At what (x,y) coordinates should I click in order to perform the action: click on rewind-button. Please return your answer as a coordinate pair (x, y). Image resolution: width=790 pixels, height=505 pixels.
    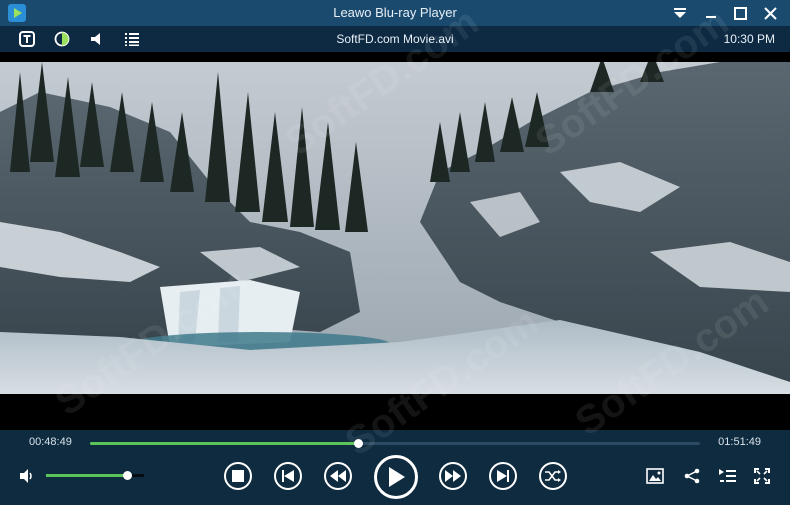
    Looking at the image, I should click on (338, 476).